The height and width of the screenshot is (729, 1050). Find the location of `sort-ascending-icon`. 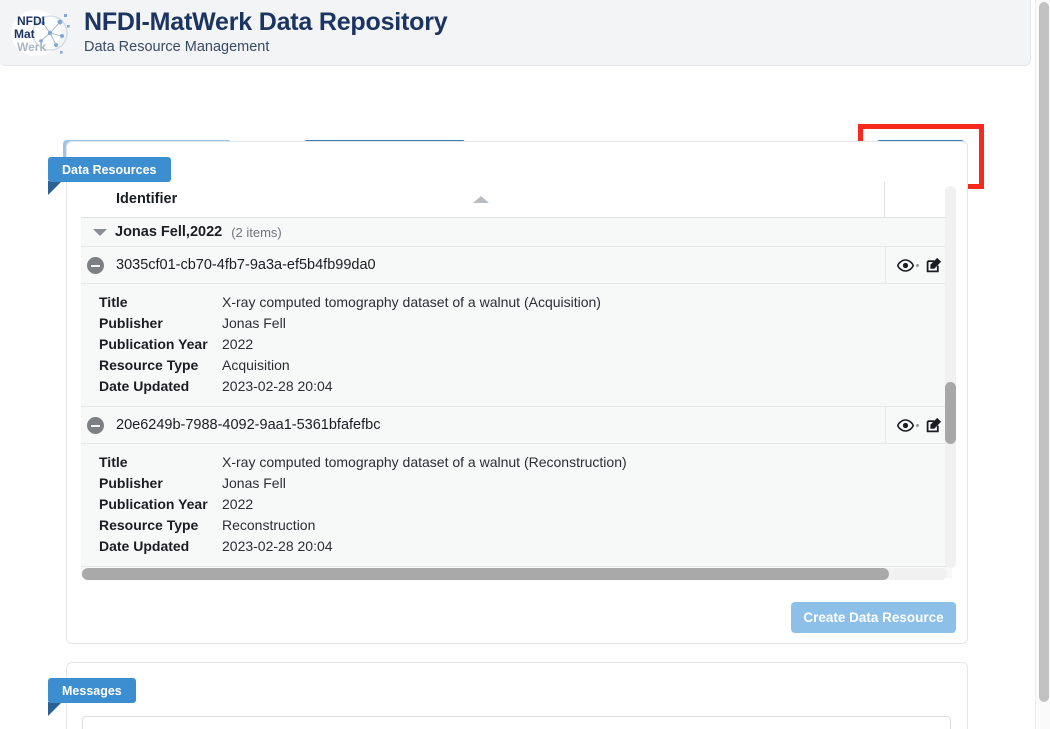

sort-ascending-icon is located at coordinates (481, 199).